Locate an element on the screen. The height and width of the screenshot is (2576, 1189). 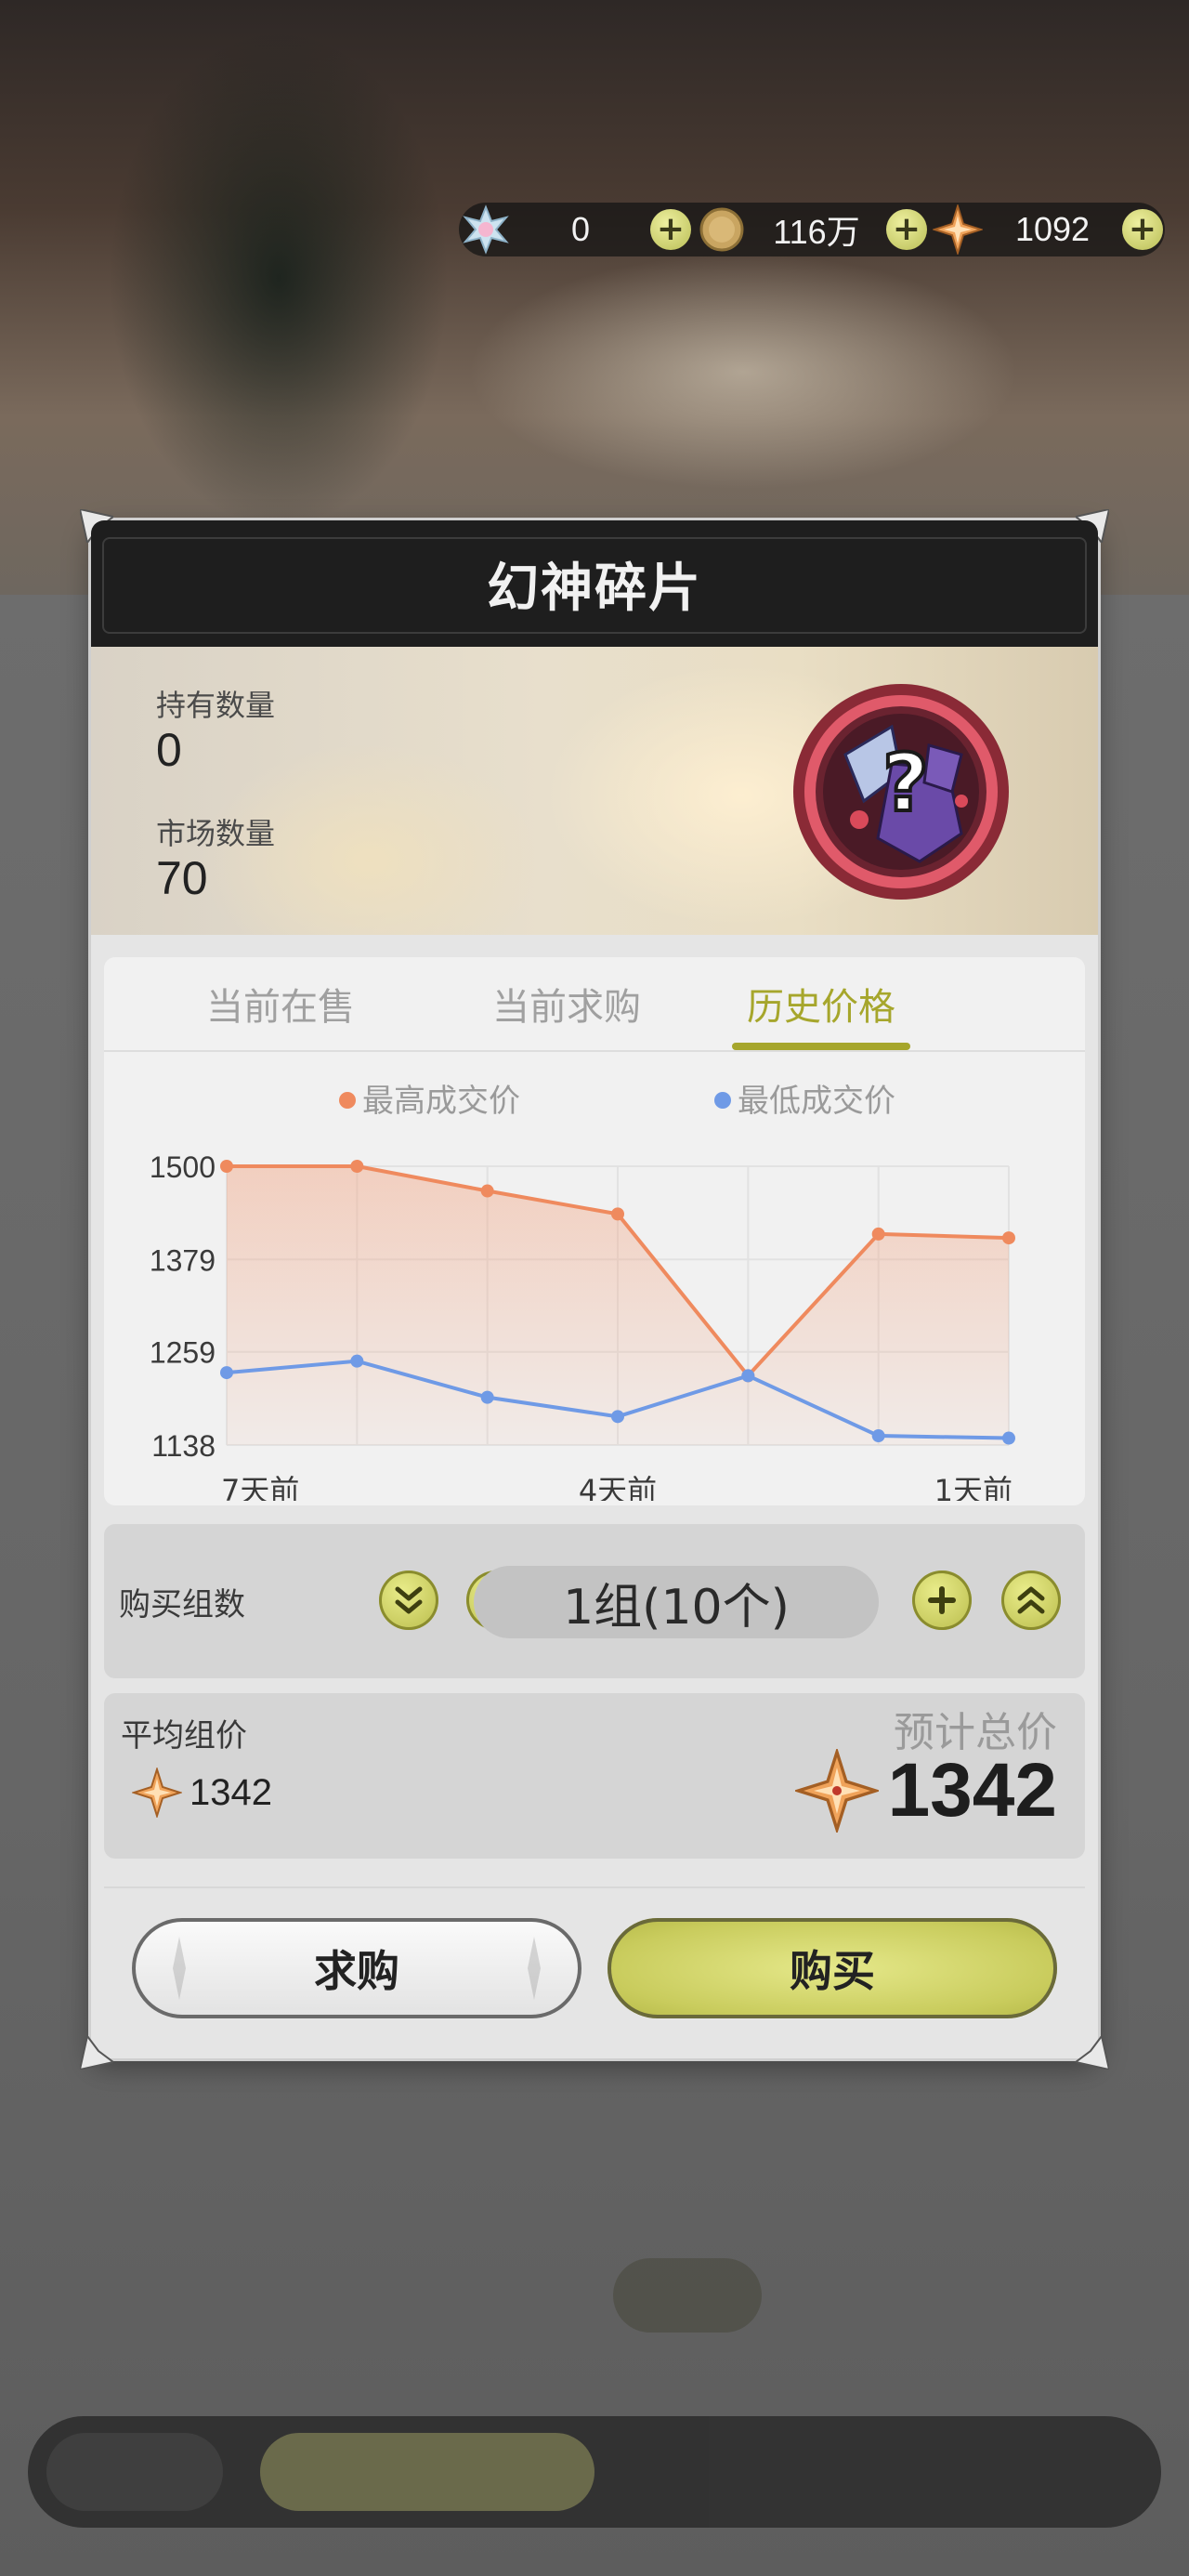
y-tick-label: 1259 is located at coordinates (183, 1353).